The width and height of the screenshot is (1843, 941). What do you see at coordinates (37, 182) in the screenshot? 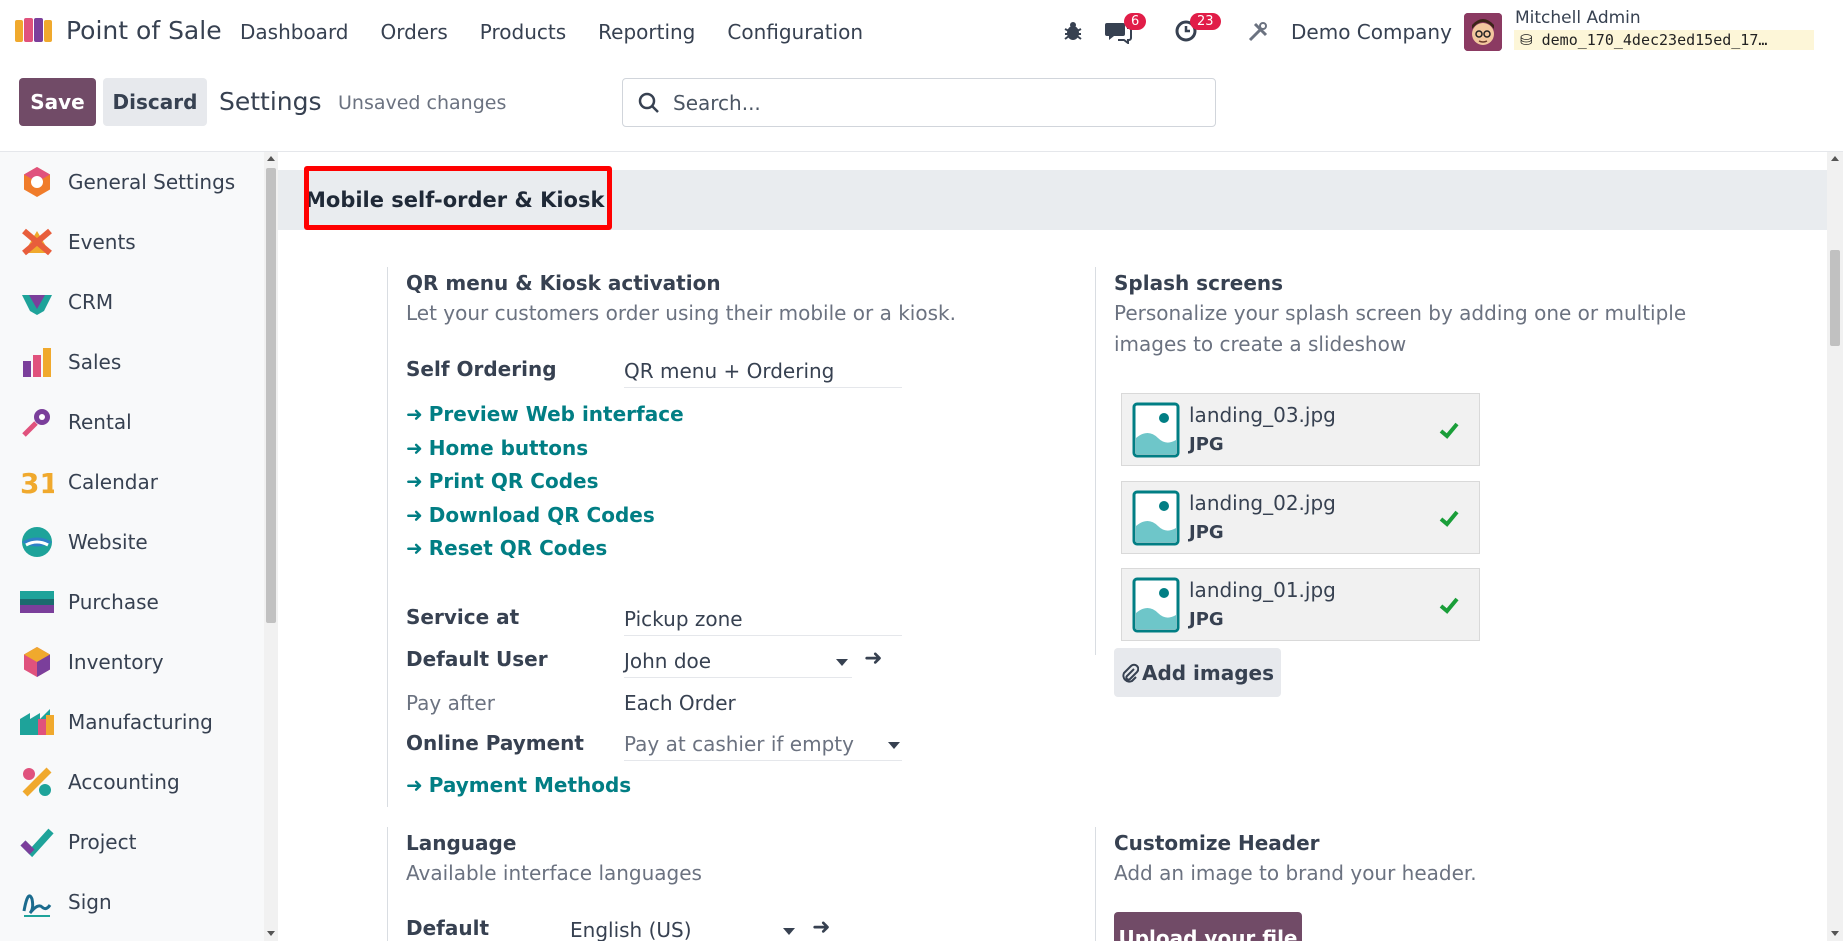
I see `general-settings-icon` at bounding box center [37, 182].